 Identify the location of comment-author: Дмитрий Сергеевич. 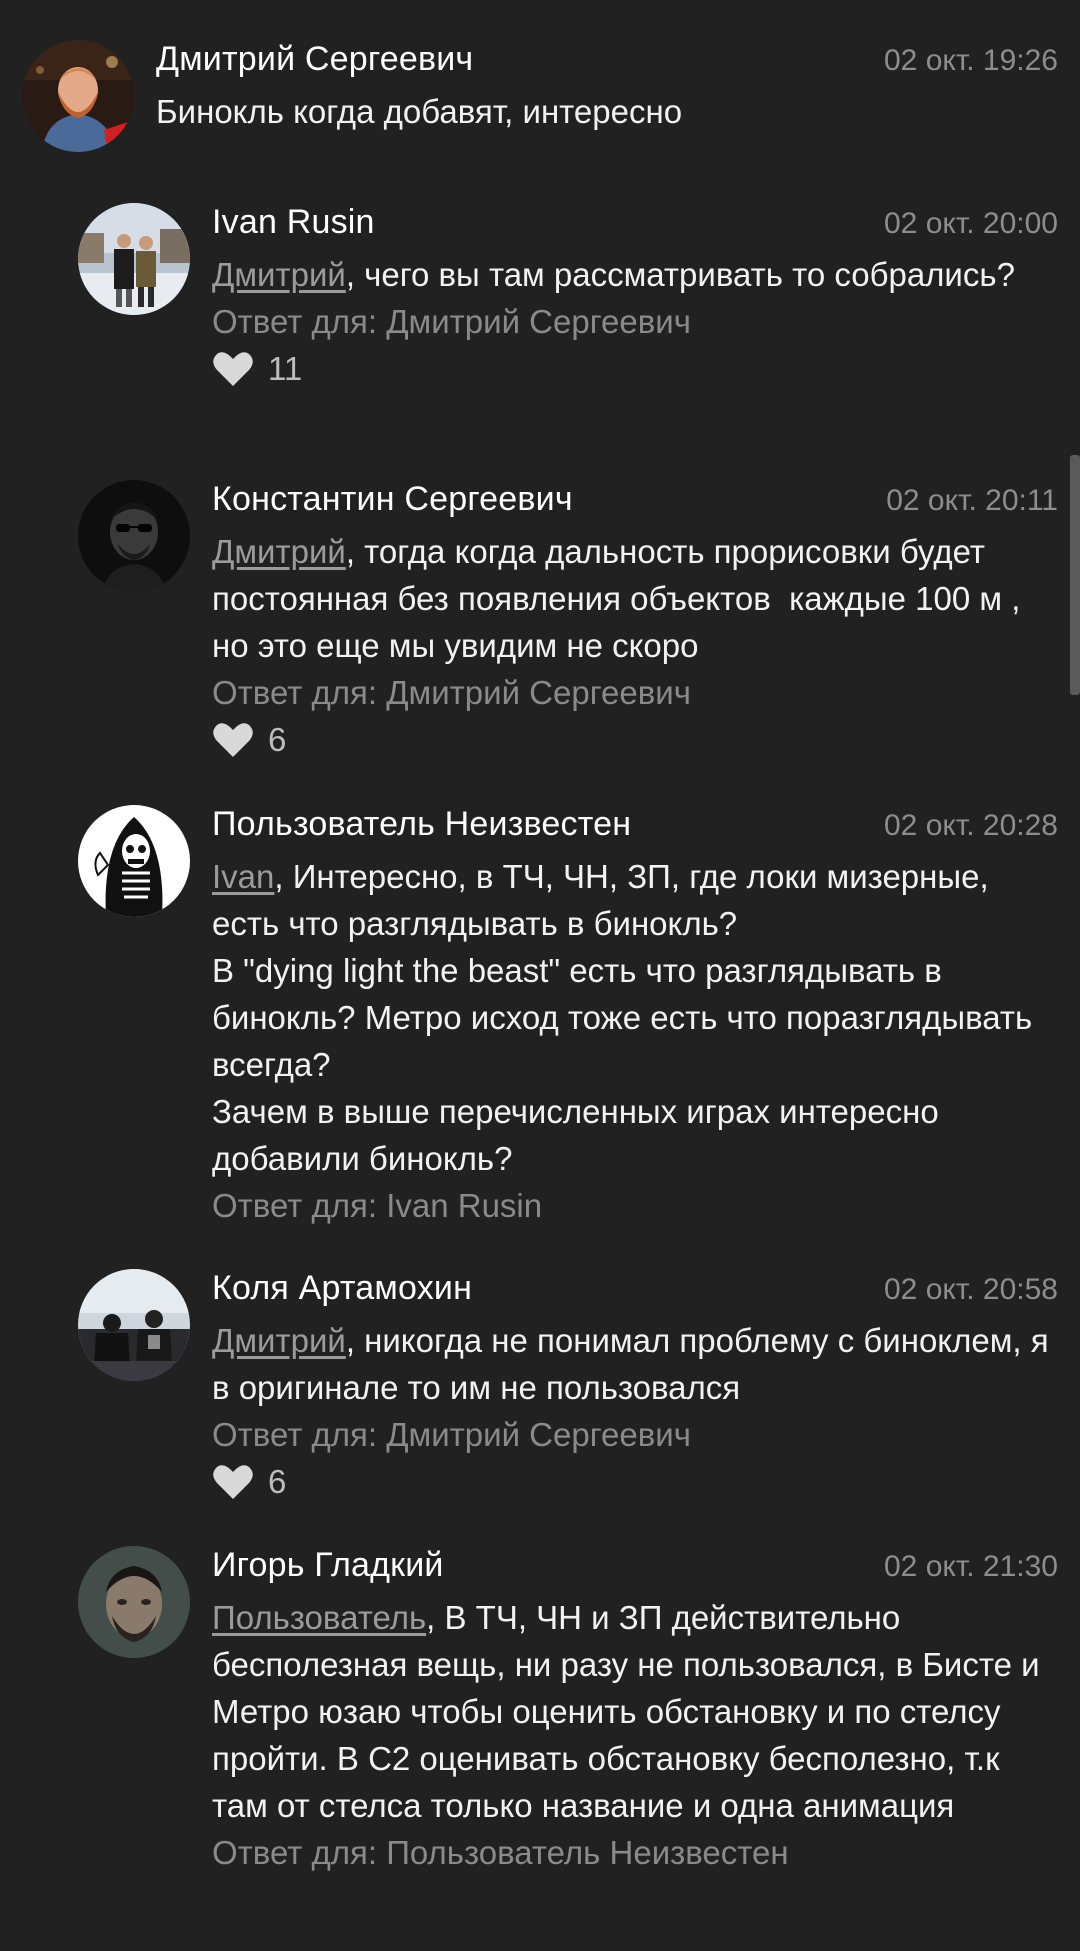
(314, 59).